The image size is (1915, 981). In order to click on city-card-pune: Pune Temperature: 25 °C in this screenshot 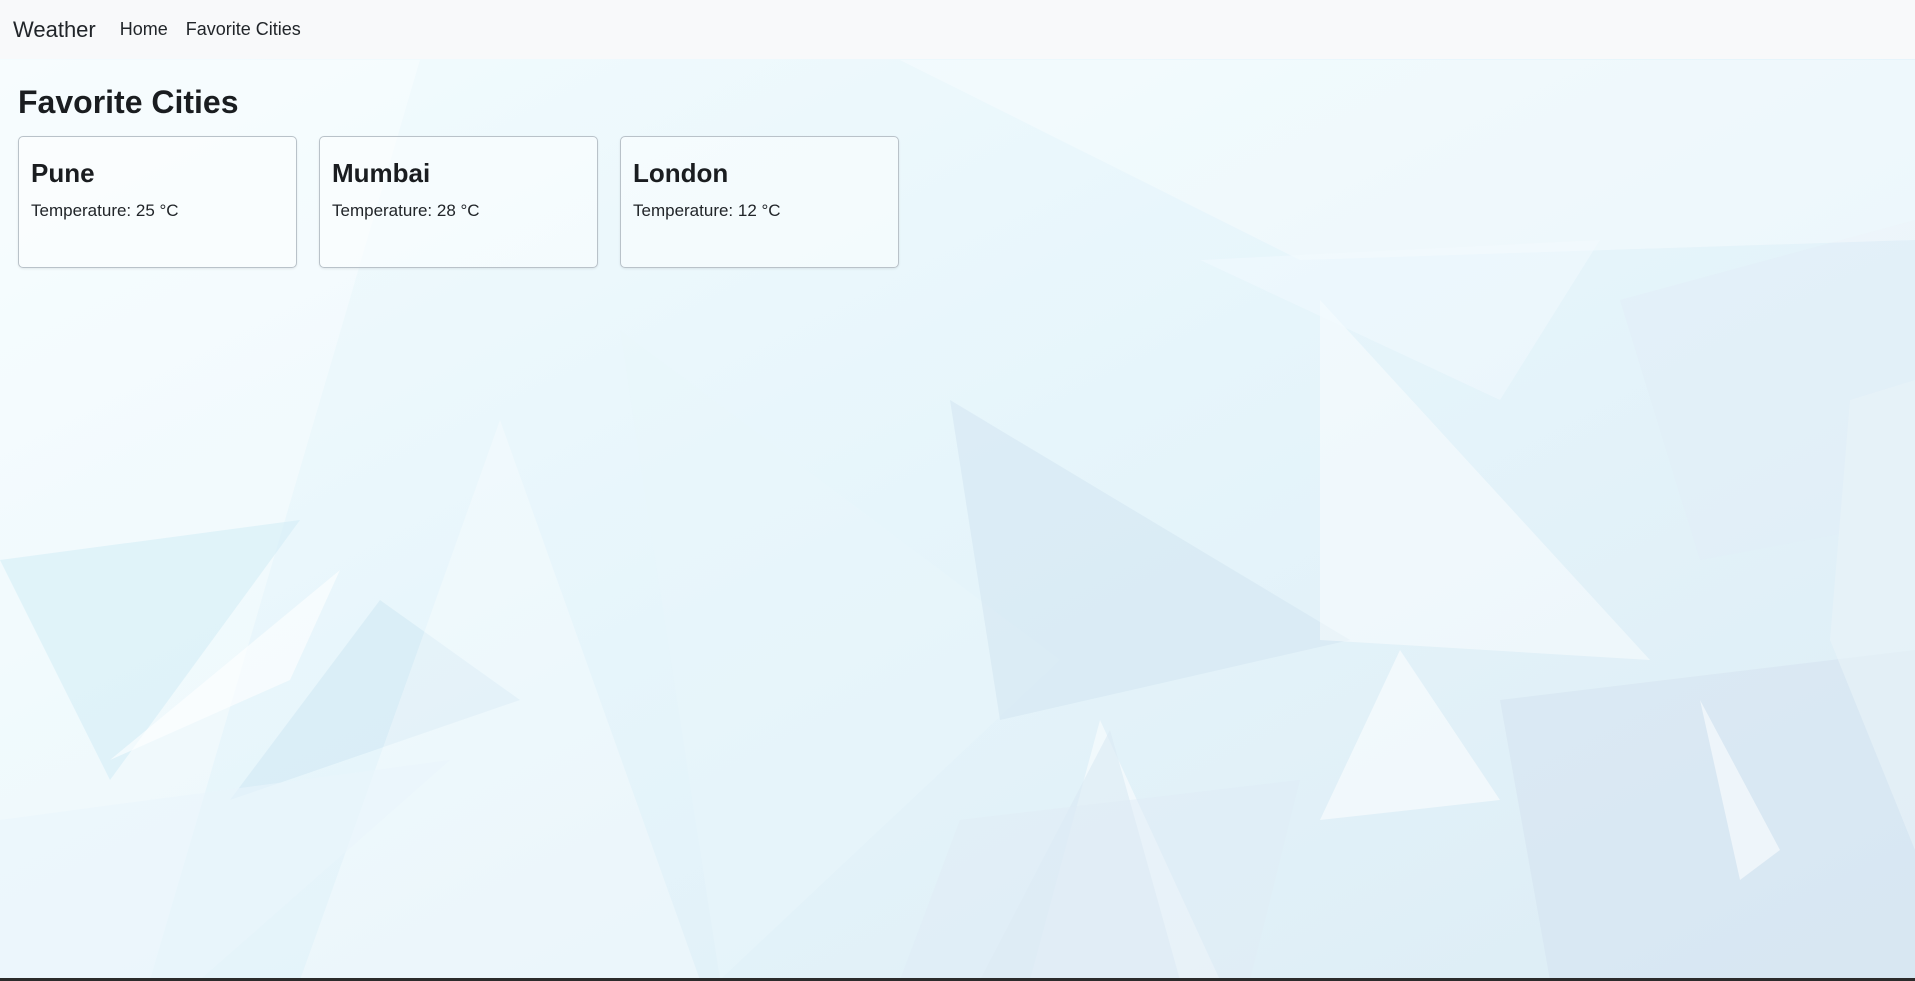, I will do `click(157, 202)`.